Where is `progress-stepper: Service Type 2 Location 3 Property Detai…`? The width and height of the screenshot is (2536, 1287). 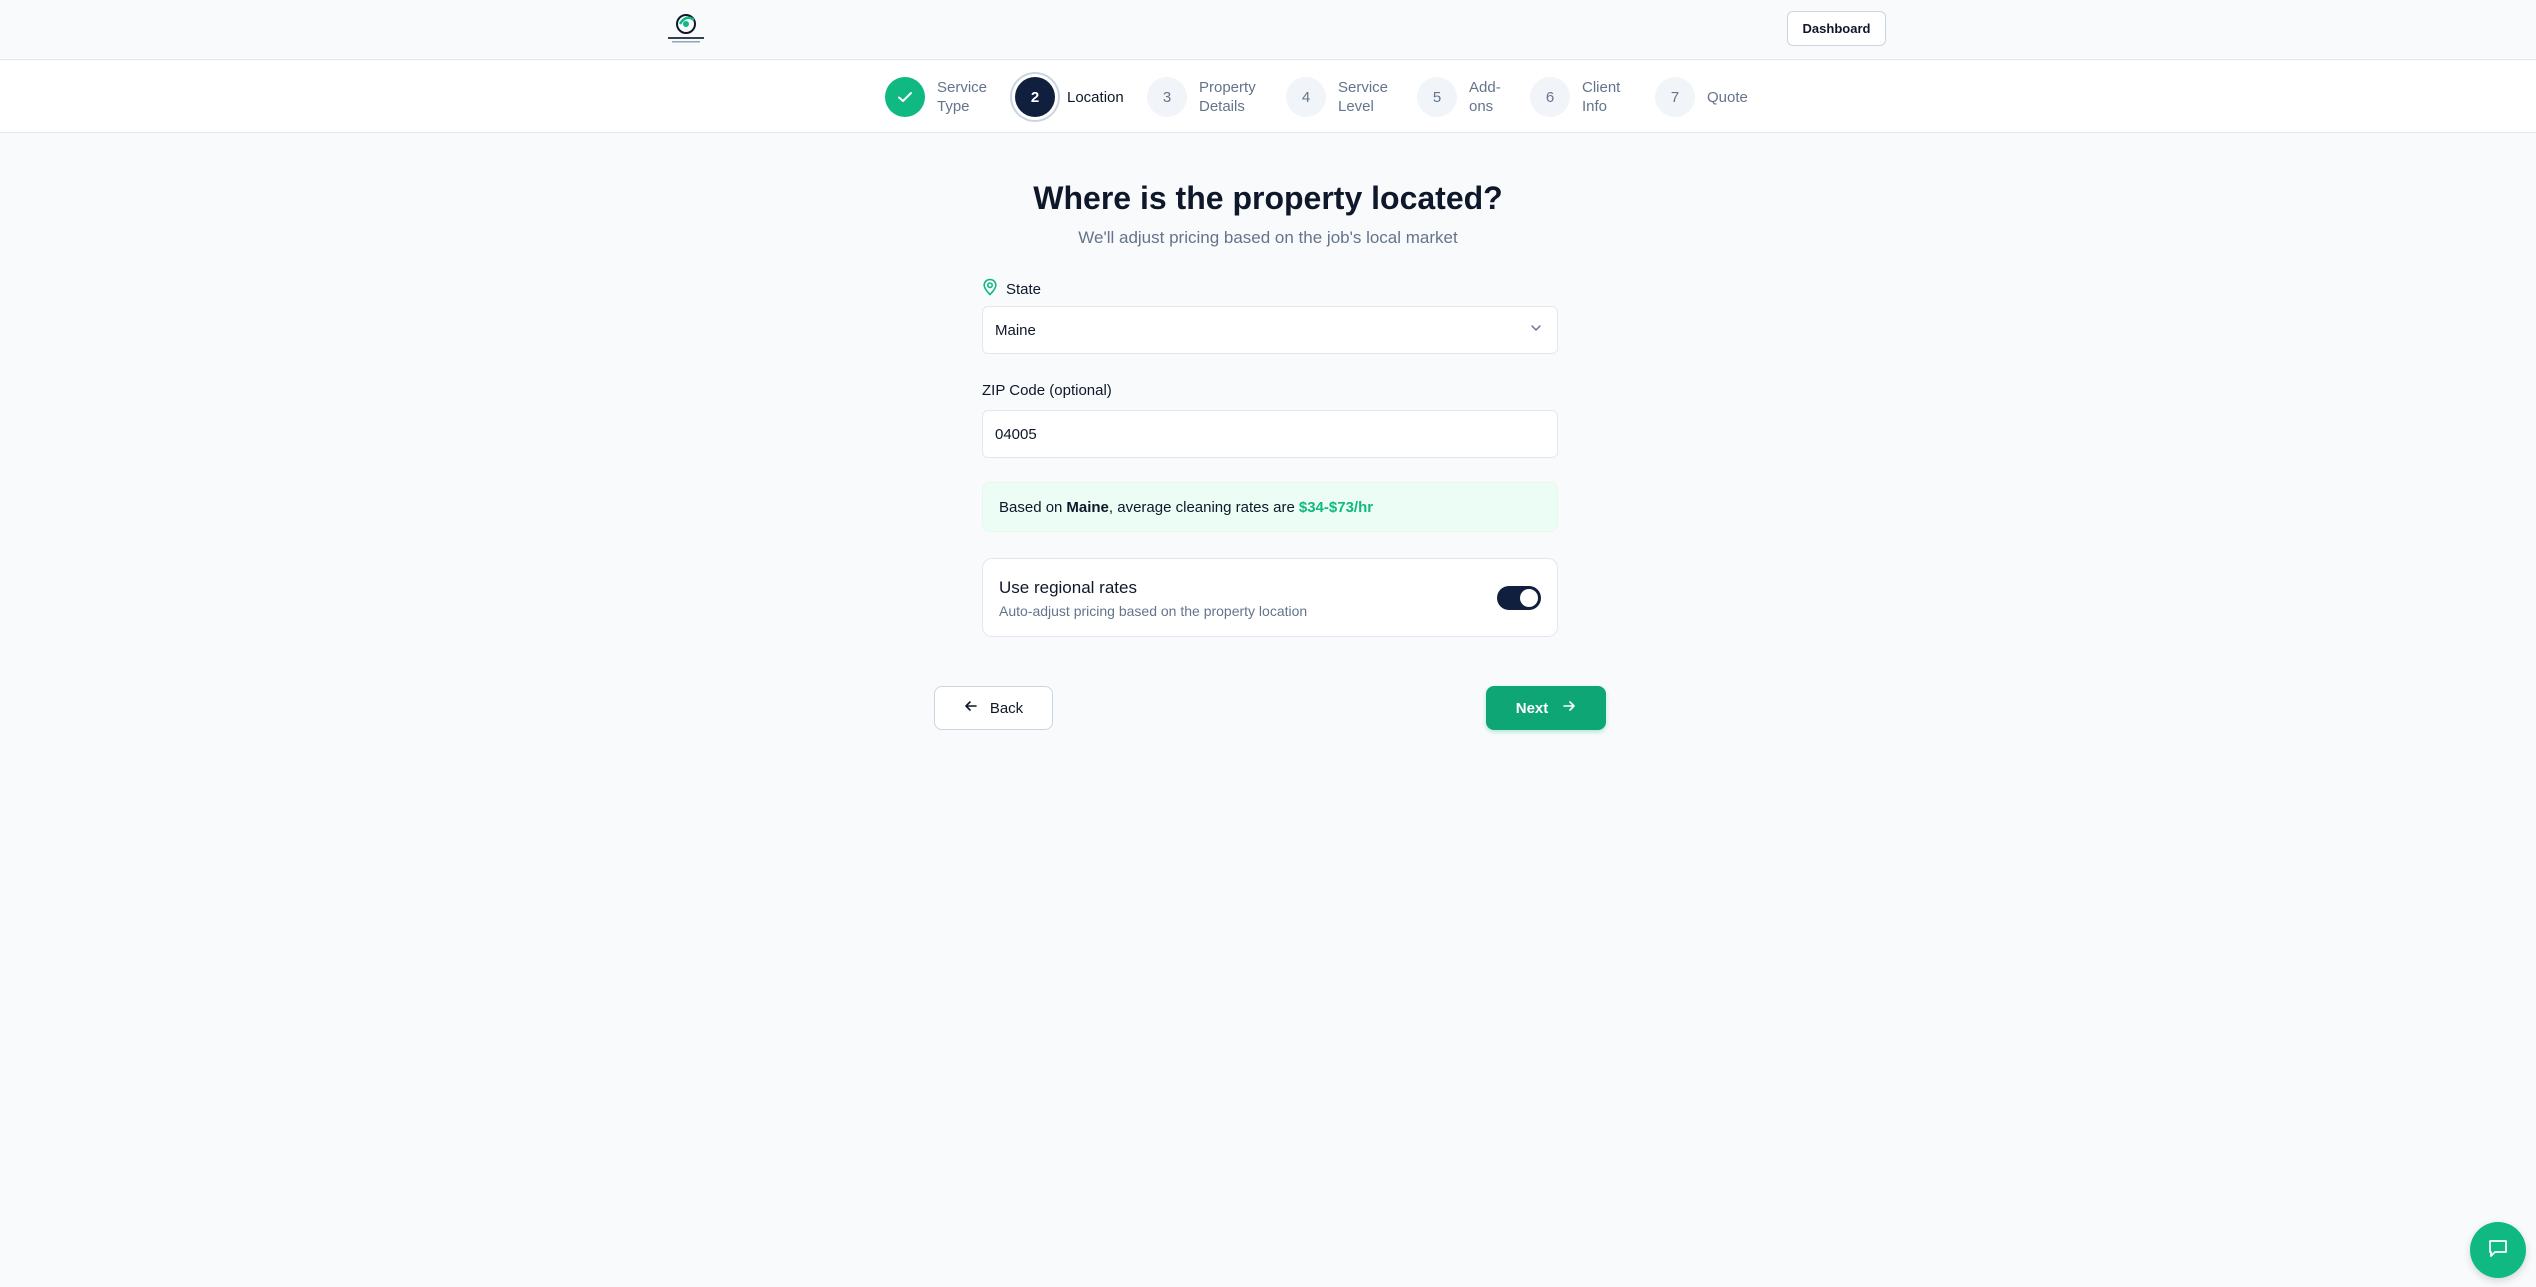
progress-stepper: Service Type 2 Location 3 Property Detai… is located at coordinates (1268, 97).